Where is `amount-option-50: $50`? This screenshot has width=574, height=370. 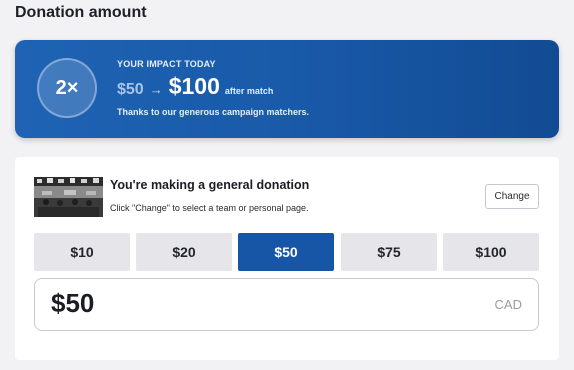
amount-option-50: $50 is located at coordinates (286, 252).